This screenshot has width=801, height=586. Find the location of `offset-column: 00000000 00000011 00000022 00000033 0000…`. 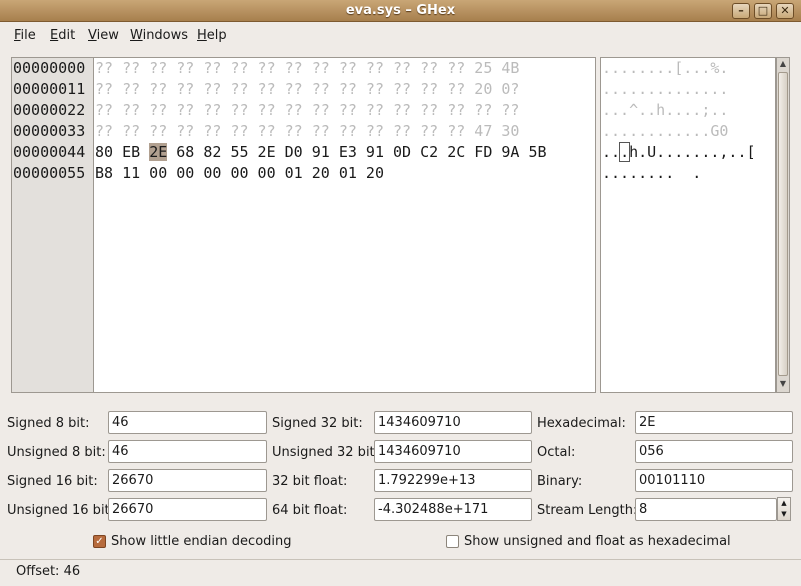

offset-column: 00000000 00000011 00000022 00000033 0000… is located at coordinates (52, 225).